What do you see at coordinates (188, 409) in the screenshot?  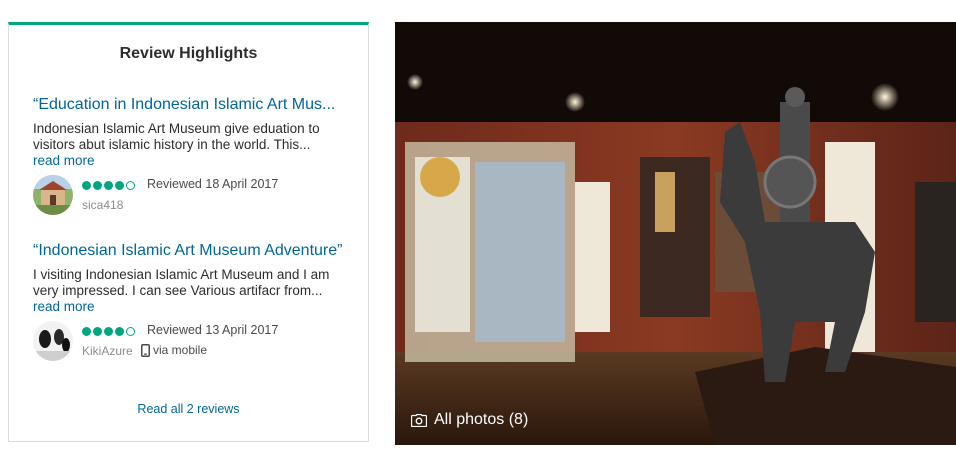 I see `read-all-reviews-link: Read all 2 reviews` at bounding box center [188, 409].